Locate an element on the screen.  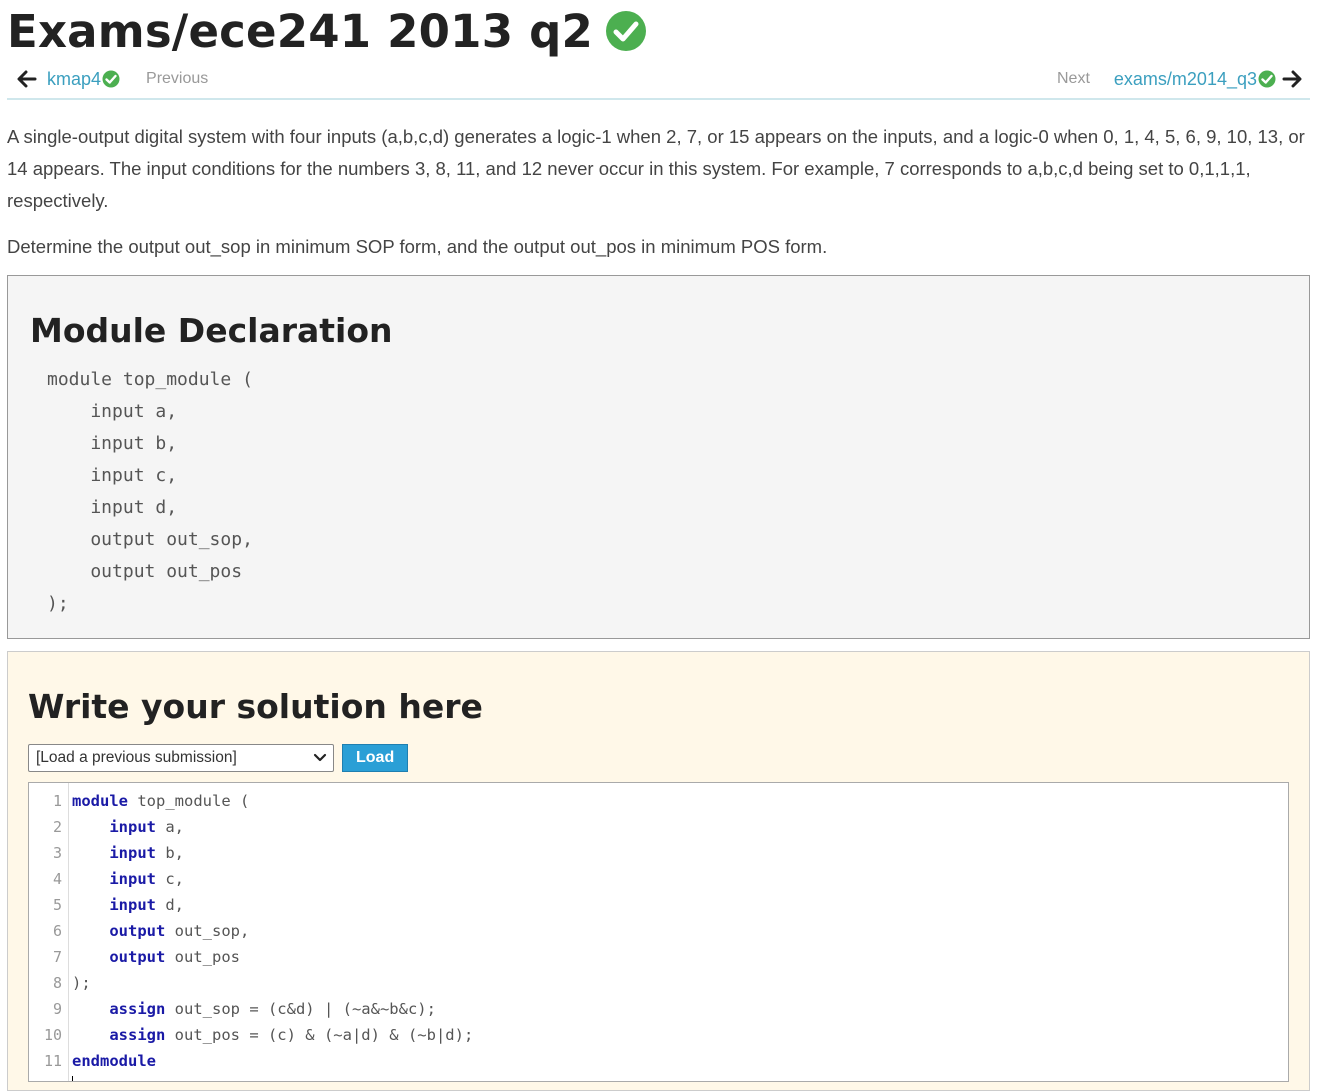
code-keyword: endmodule is located at coordinates (114, 1061).